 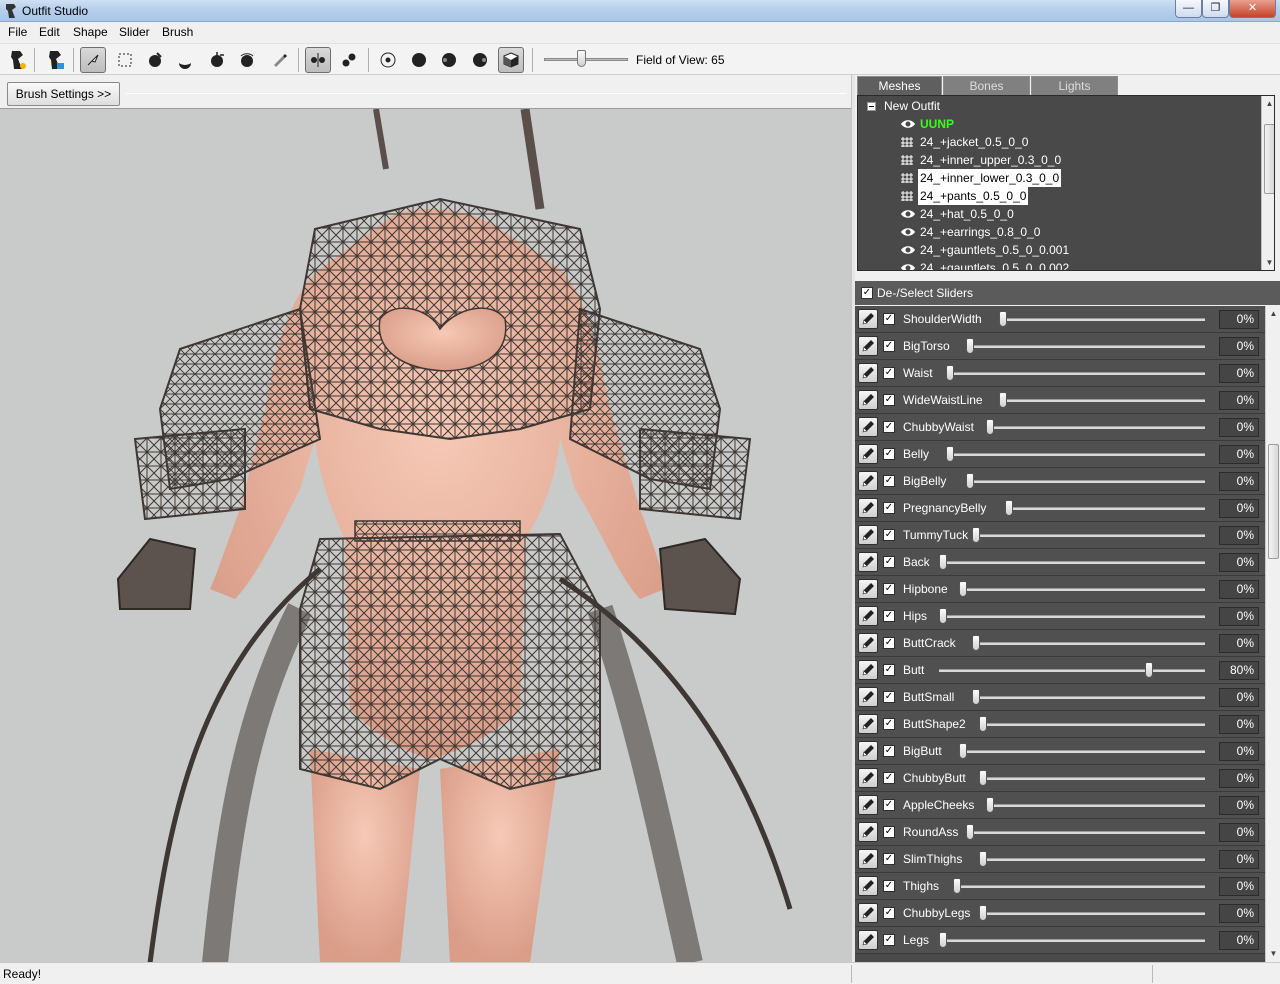 What do you see at coordinates (899, 85) in the screenshot?
I see `tab-meshes: Meshes` at bounding box center [899, 85].